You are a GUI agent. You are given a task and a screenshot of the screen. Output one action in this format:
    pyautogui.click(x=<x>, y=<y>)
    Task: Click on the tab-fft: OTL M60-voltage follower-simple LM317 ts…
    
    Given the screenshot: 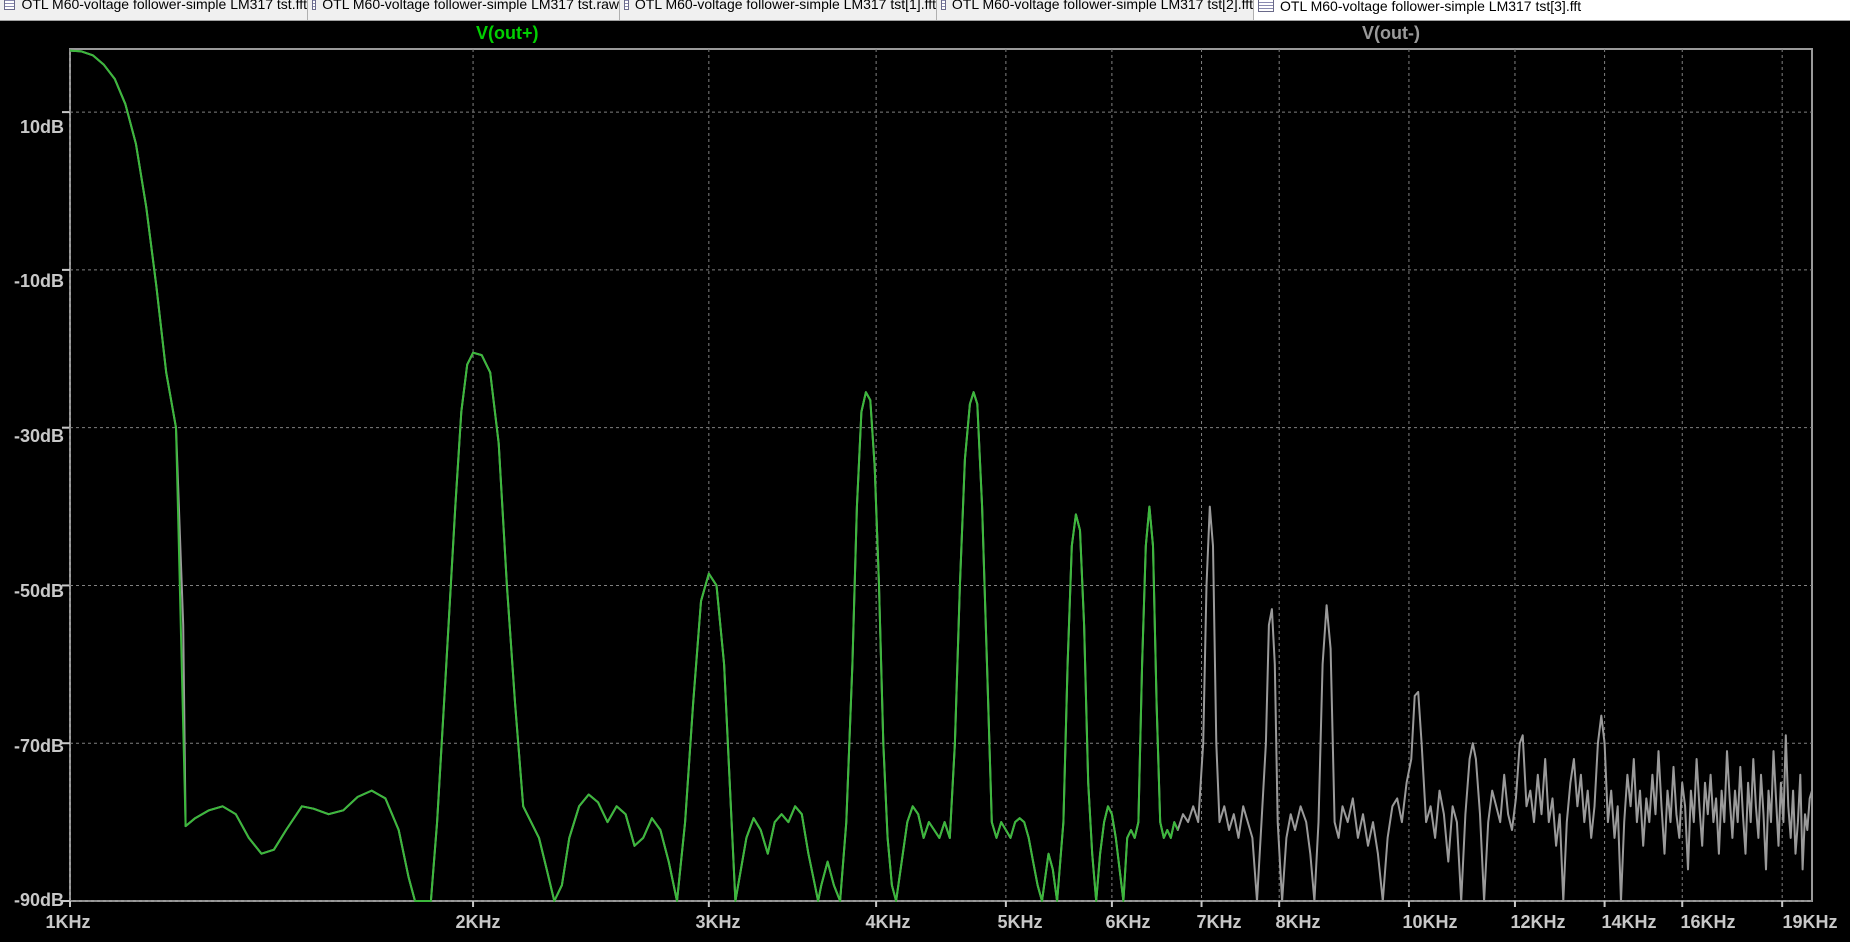 What is the action you would take?
    pyautogui.click(x=154, y=10)
    